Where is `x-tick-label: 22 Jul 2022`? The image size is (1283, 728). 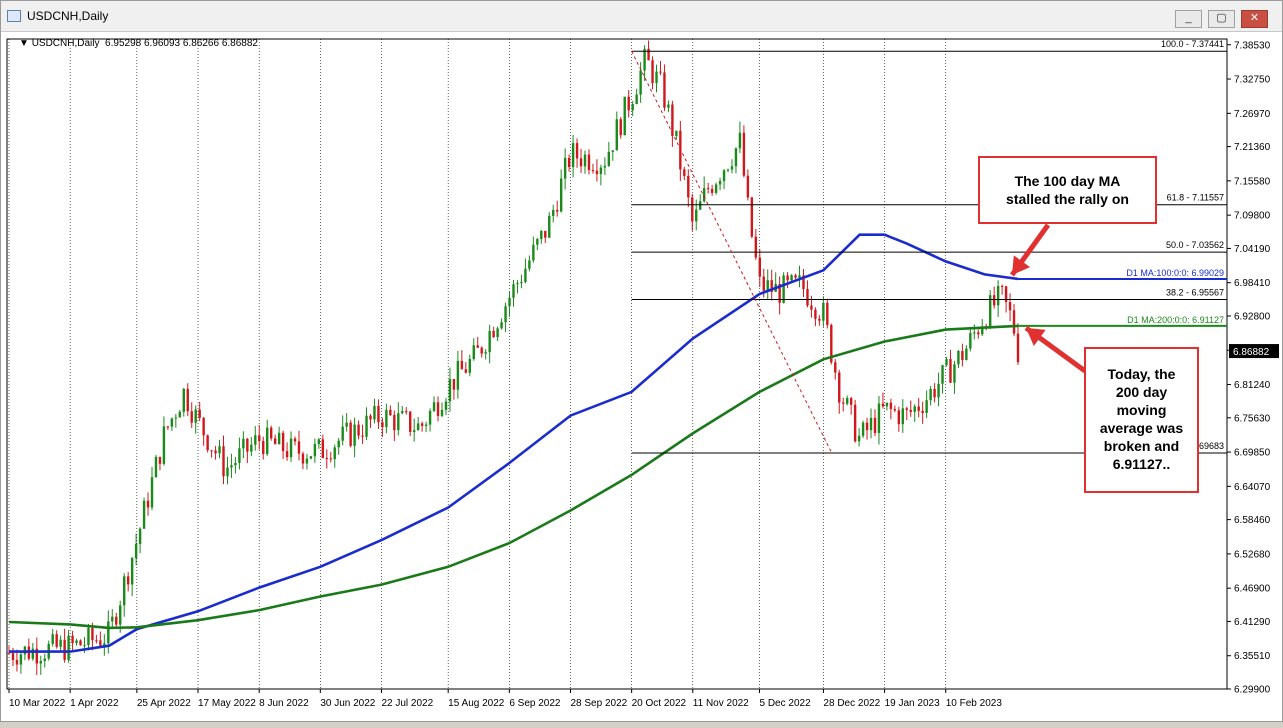
x-tick-label: 22 Jul 2022 is located at coordinates (407, 703).